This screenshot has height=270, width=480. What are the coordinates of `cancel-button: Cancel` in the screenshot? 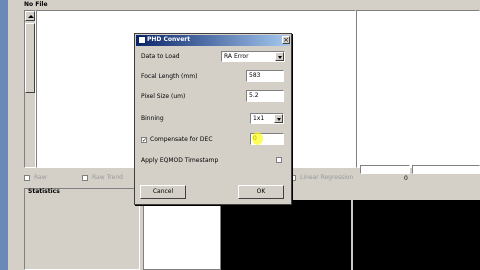 It's located at (163, 192).